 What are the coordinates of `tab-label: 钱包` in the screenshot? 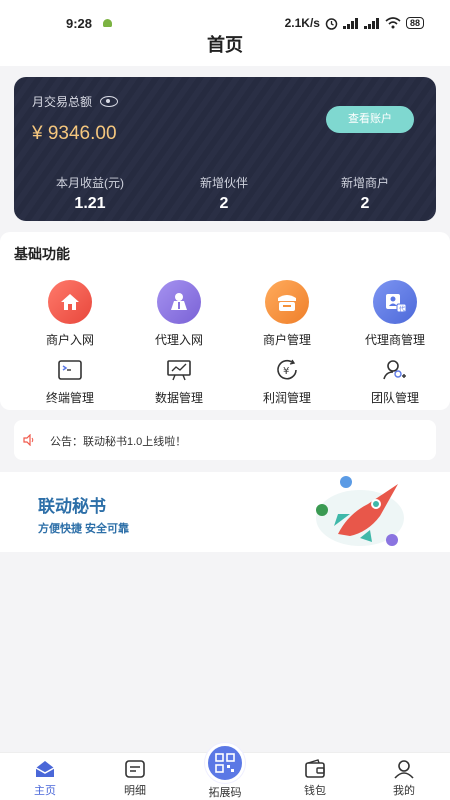 It's located at (315, 791).